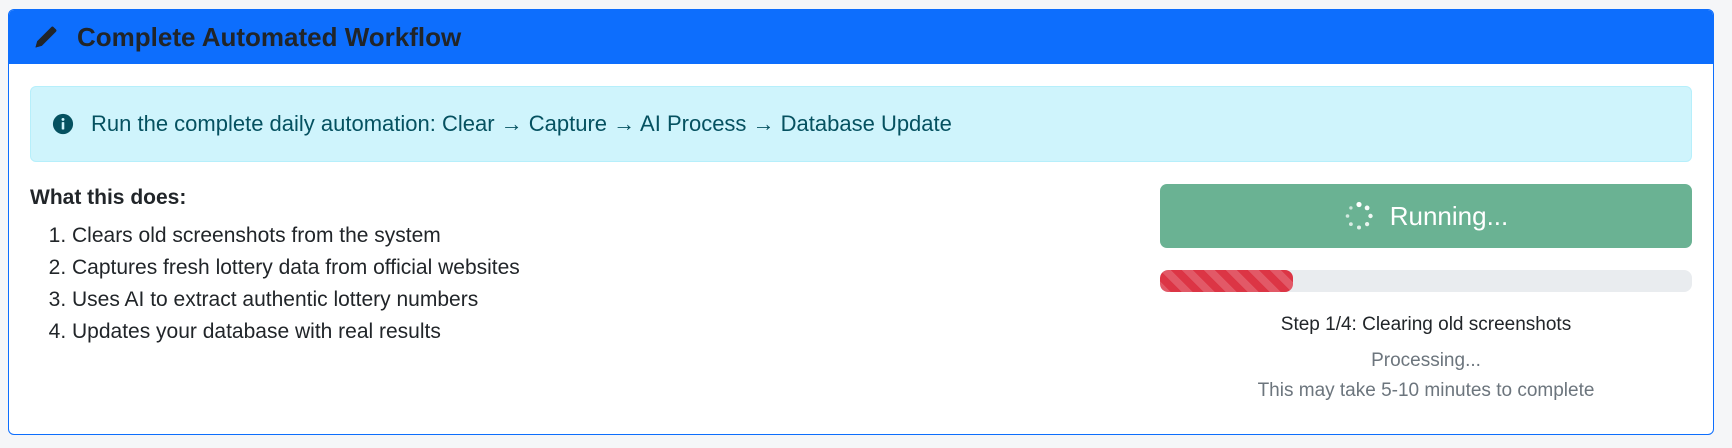 Image resolution: width=1732 pixels, height=448 pixels. What do you see at coordinates (63, 124) in the screenshot?
I see `info-circle-icon` at bounding box center [63, 124].